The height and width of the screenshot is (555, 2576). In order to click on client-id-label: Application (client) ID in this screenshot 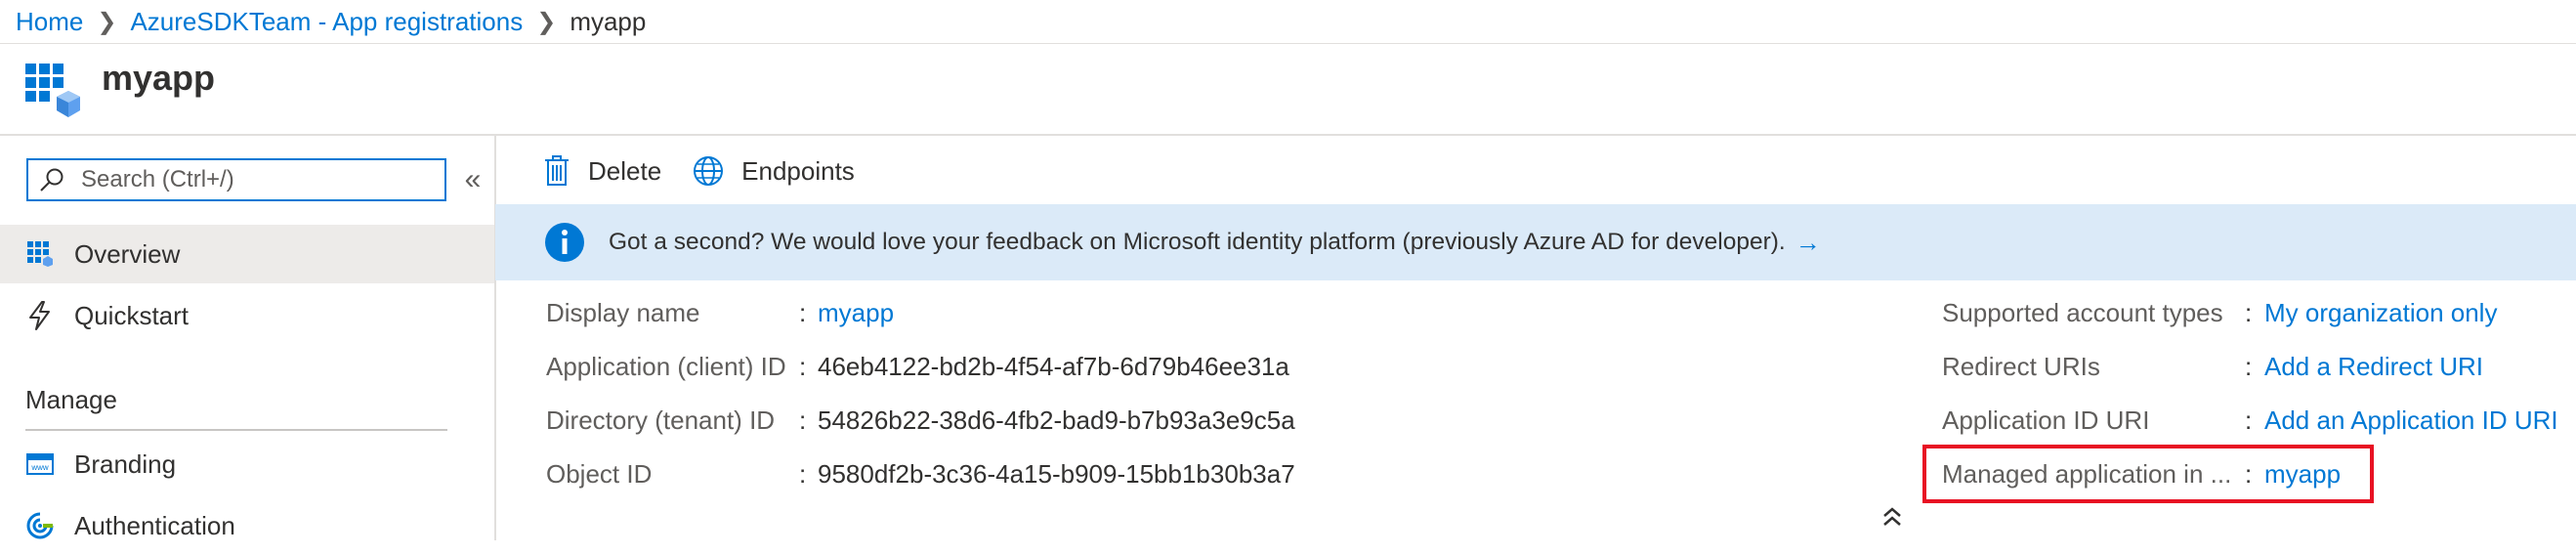, I will do `click(666, 366)`.